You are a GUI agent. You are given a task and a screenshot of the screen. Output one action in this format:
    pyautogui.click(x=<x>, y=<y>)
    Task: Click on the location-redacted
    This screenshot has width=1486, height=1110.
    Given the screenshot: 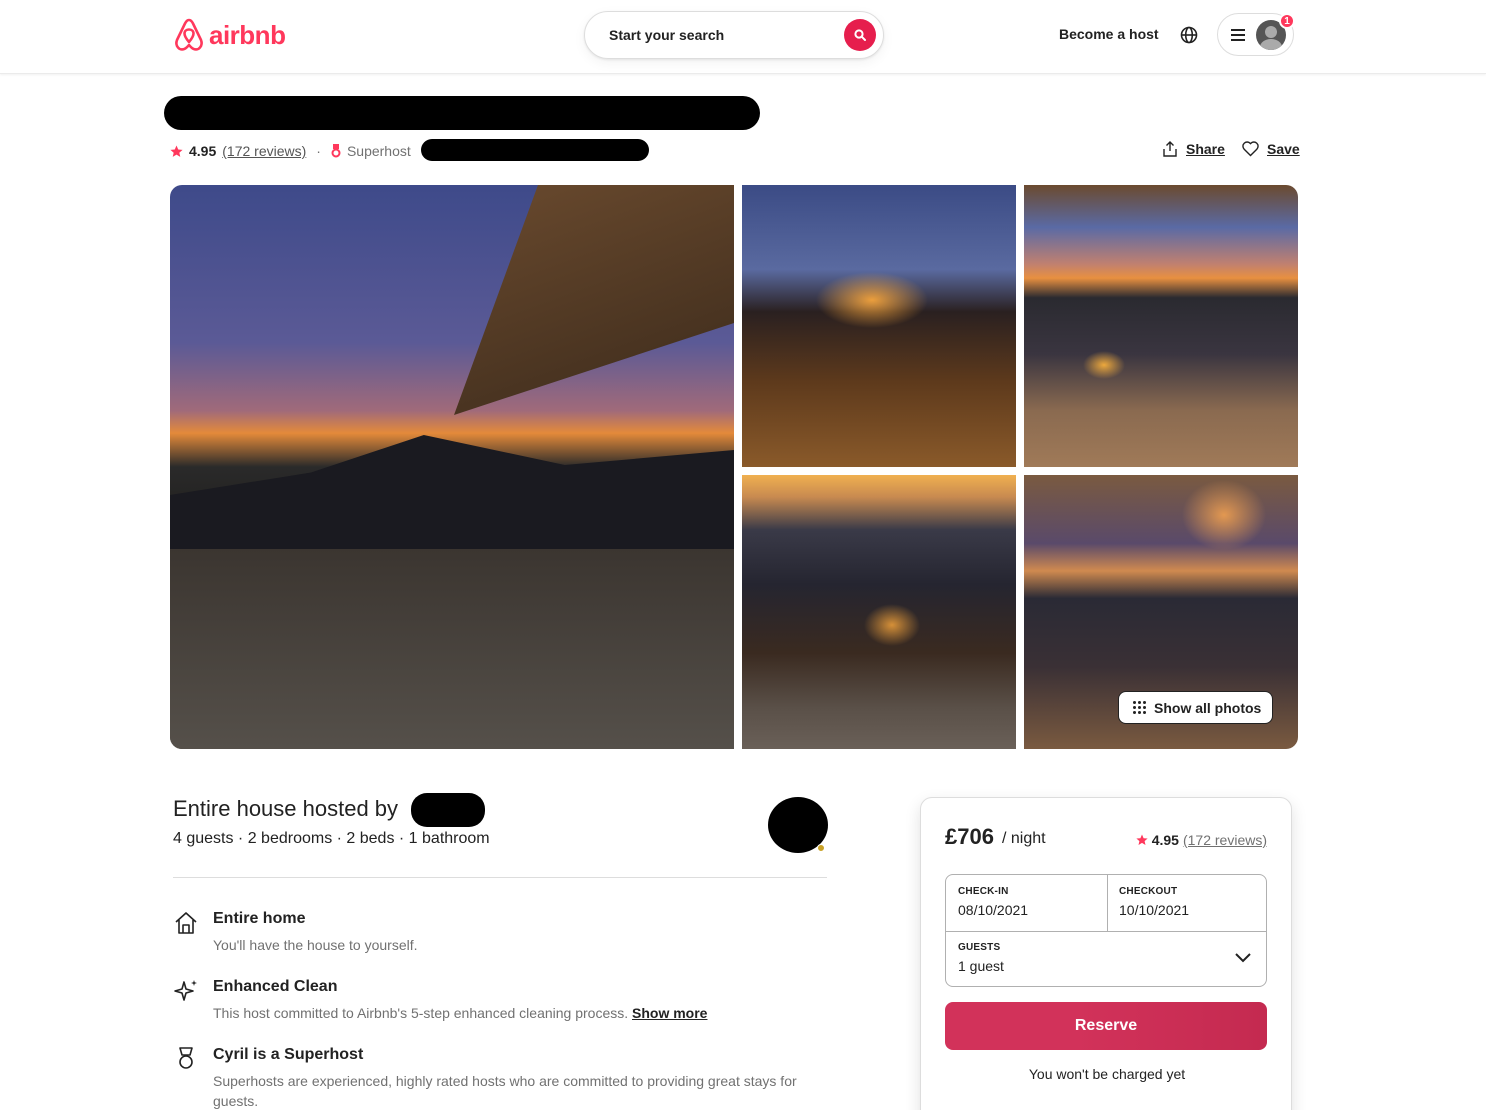 What is the action you would take?
    pyautogui.click(x=535, y=150)
    